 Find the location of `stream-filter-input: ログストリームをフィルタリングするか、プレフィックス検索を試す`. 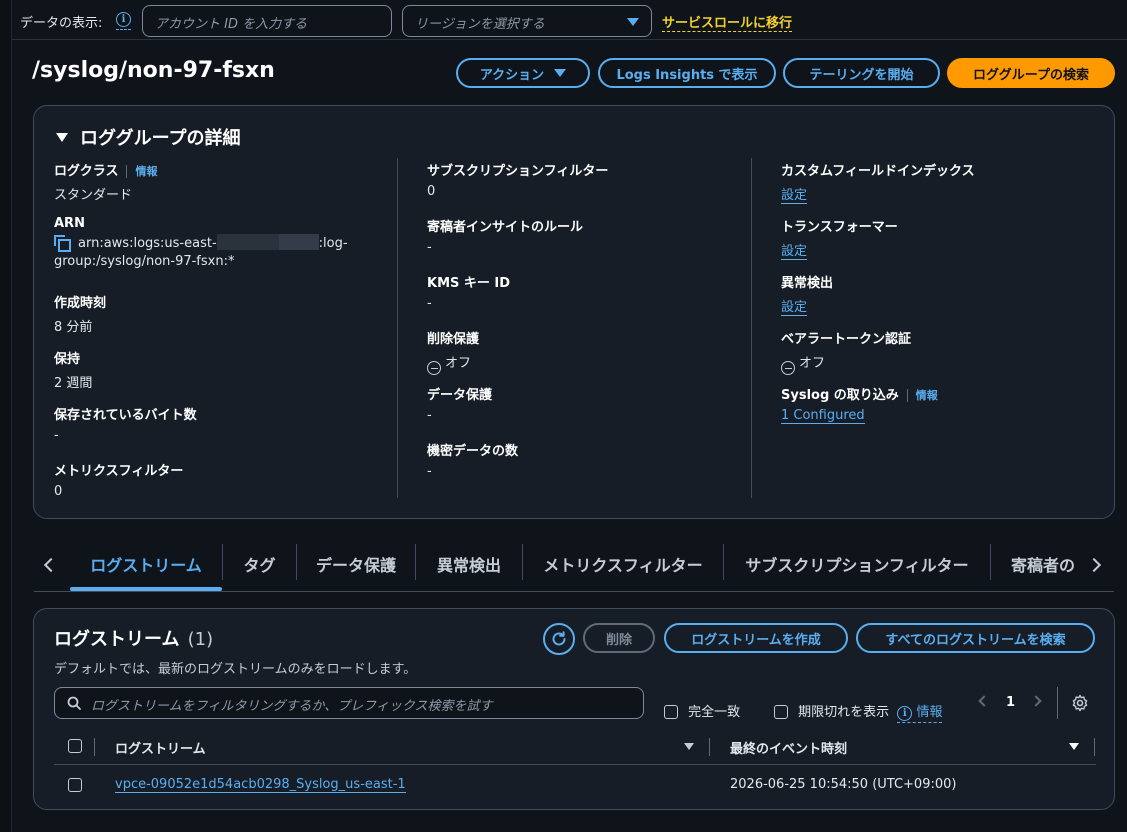

stream-filter-input: ログストリームをフィルタリングするか、プレフィックス検索を試す is located at coordinates (349, 703).